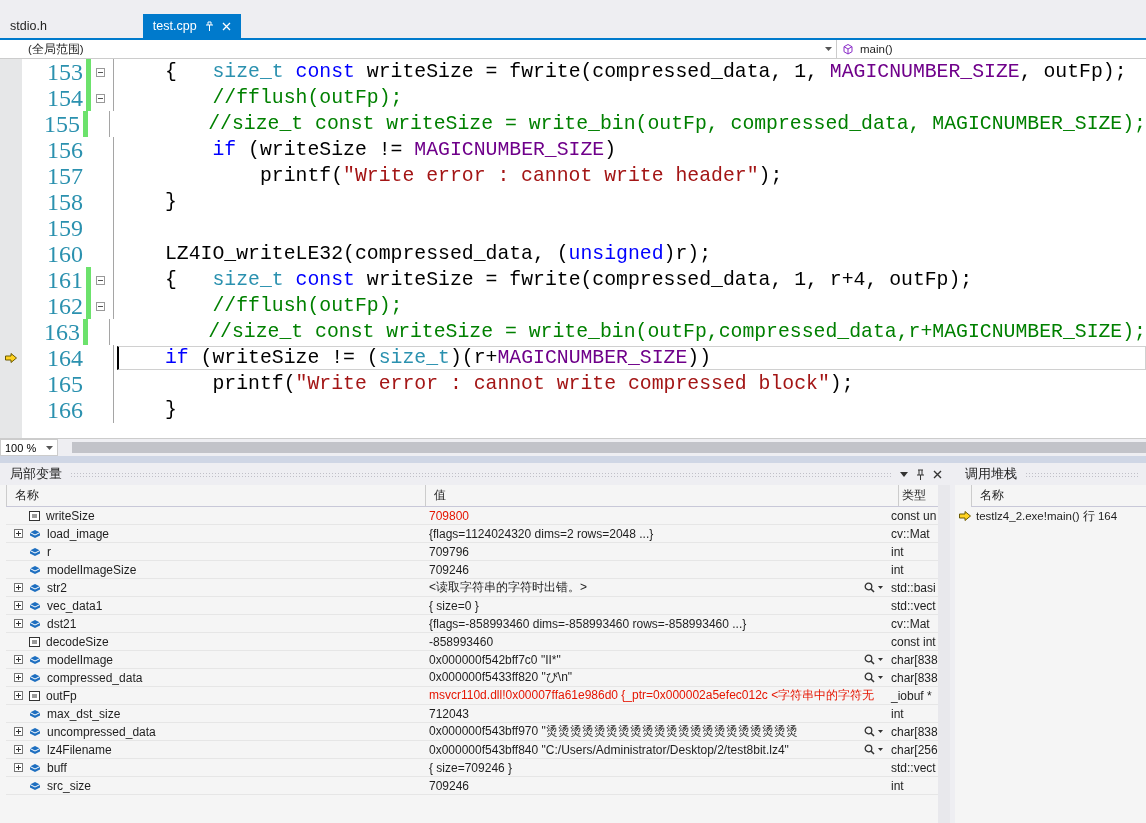  I want to click on line-number: 159, so click(65, 228).